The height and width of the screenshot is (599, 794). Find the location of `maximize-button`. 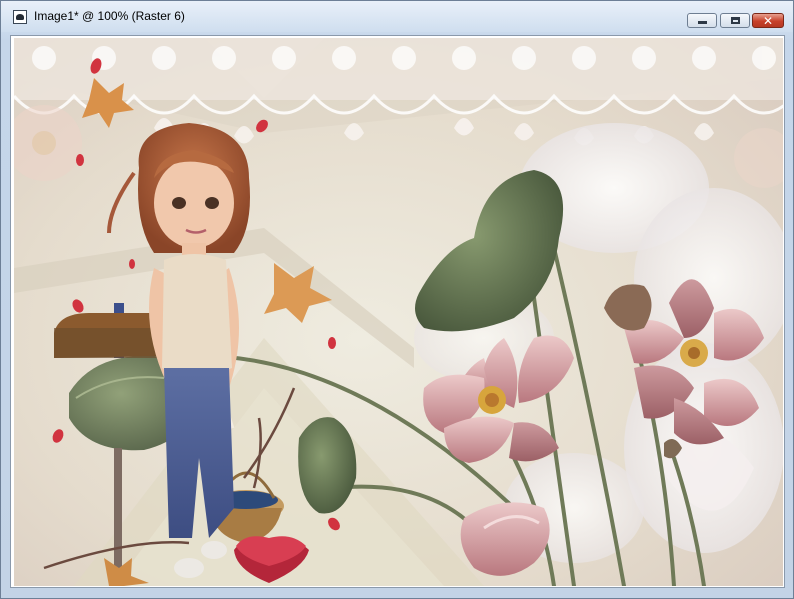

maximize-button is located at coordinates (735, 20).